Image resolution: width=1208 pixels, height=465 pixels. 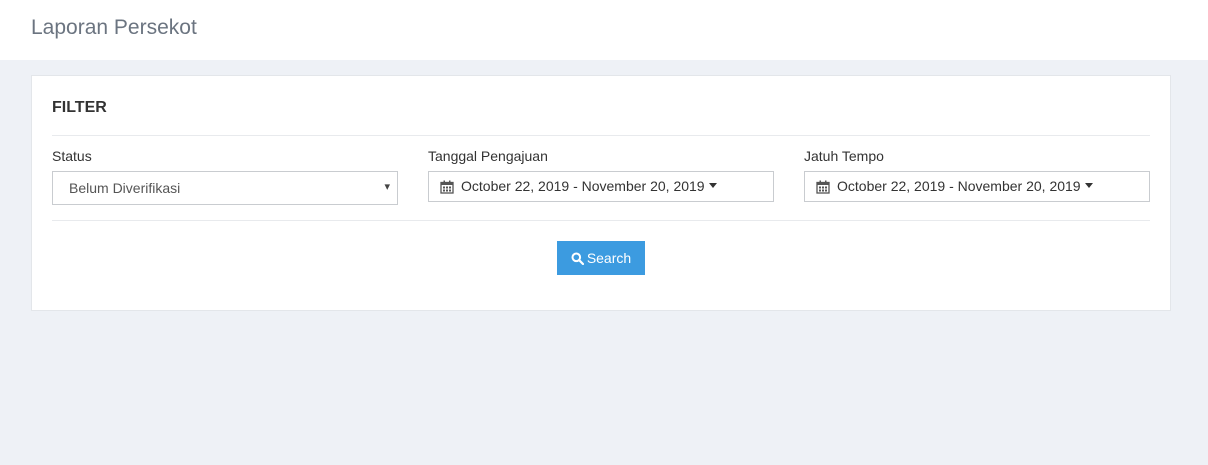 I want to click on page-title: Laporan Persekot, so click(x=114, y=27).